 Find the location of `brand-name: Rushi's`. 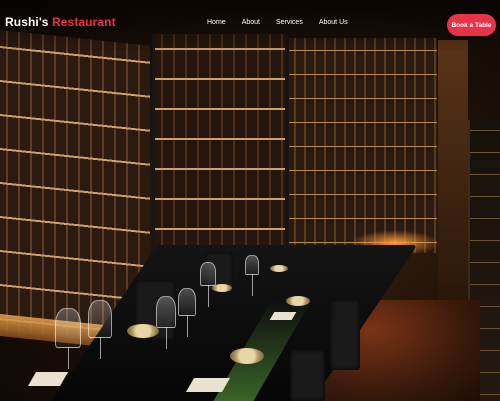

brand-name: Rushi's is located at coordinates (27, 22).